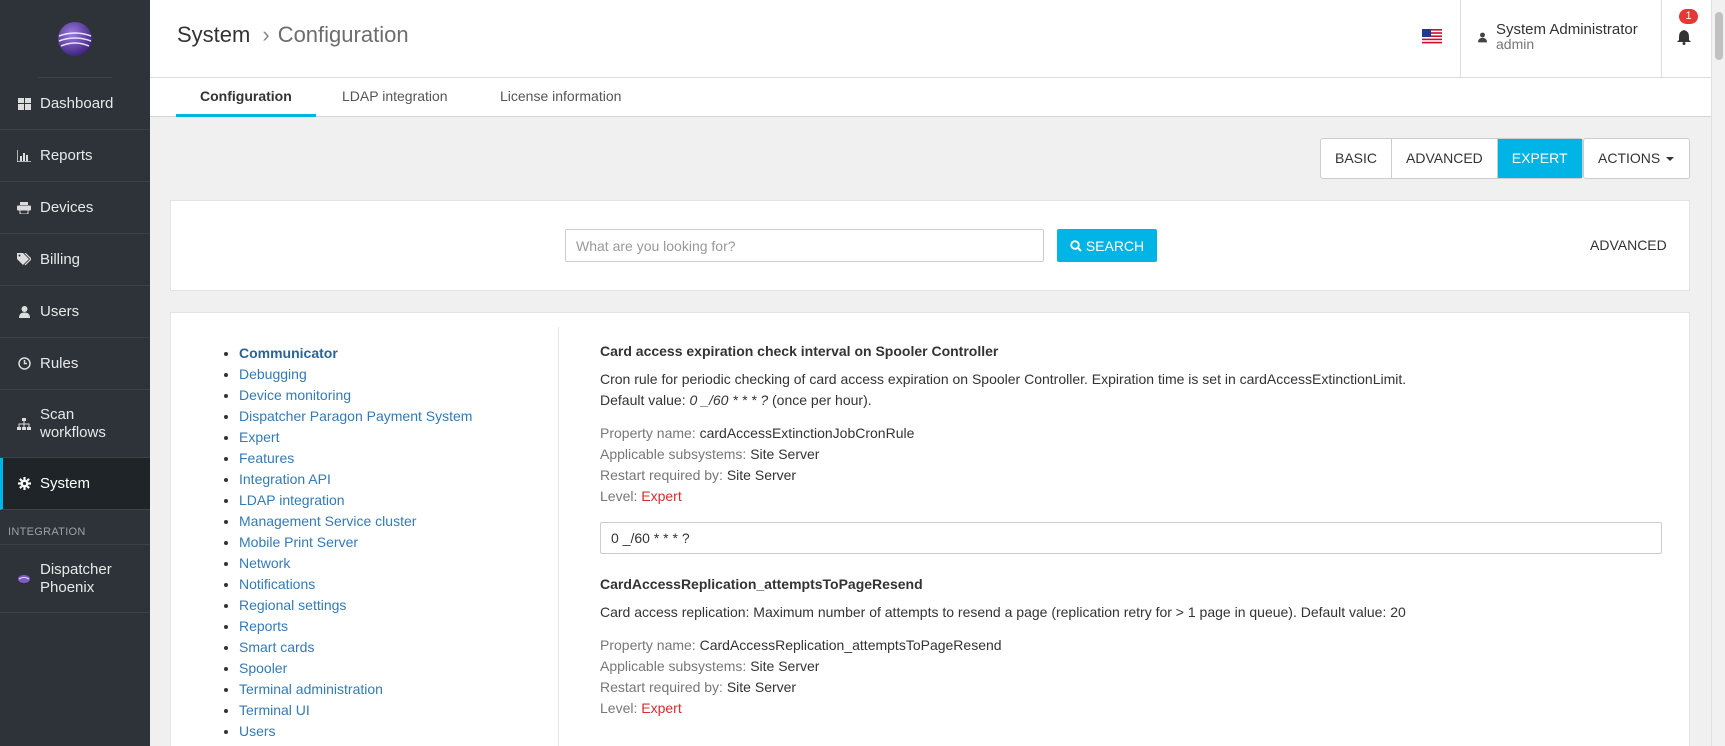 This screenshot has width=1725, height=746. Describe the element at coordinates (347, 563) in the screenshot. I see `category-item-network: Network` at that location.